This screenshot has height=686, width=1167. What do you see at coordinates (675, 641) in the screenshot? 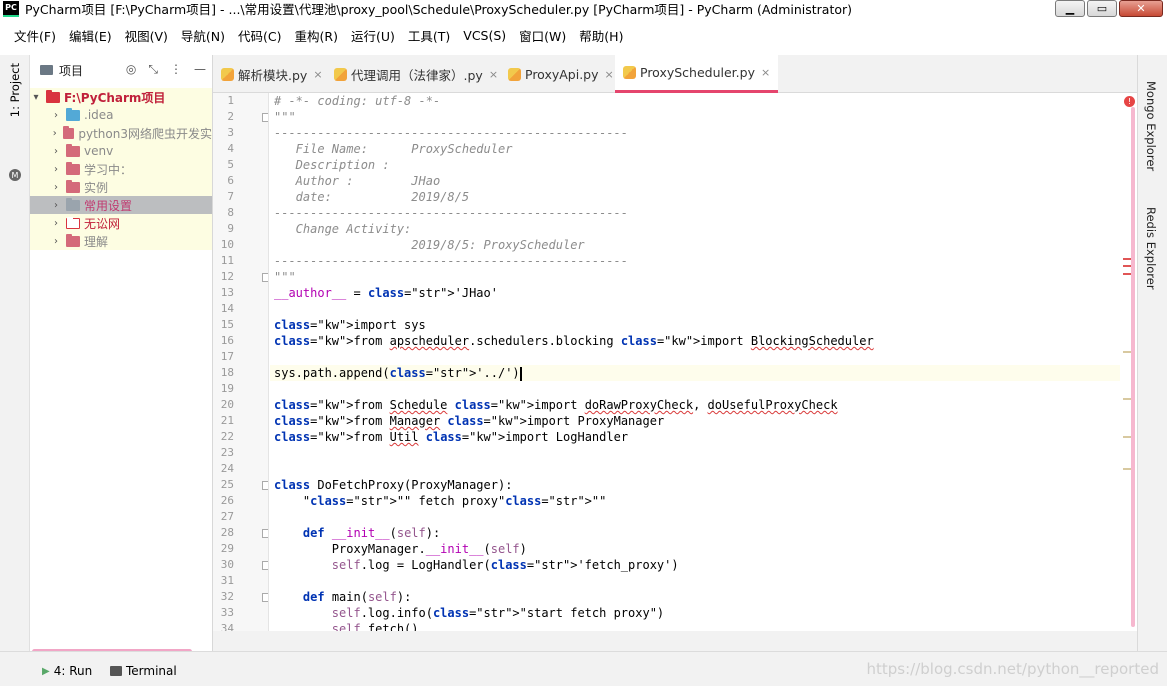
I see `editor-horizontal-scroll-area` at bounding box center [675, 641].